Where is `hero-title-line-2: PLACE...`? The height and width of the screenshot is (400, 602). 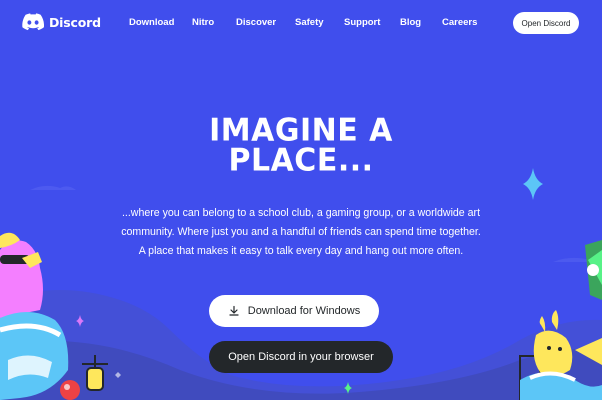 hero-title-line-2: PLACE... is located at coordinates (301, 160).